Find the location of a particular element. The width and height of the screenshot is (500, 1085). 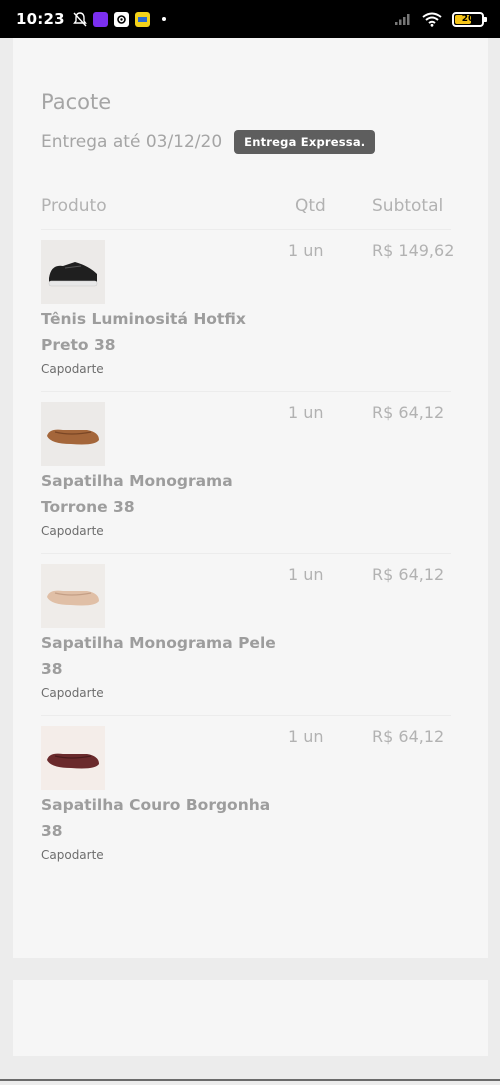

delivery-date: Entrega até 03/12/20 is located at coordinates (132, 142).